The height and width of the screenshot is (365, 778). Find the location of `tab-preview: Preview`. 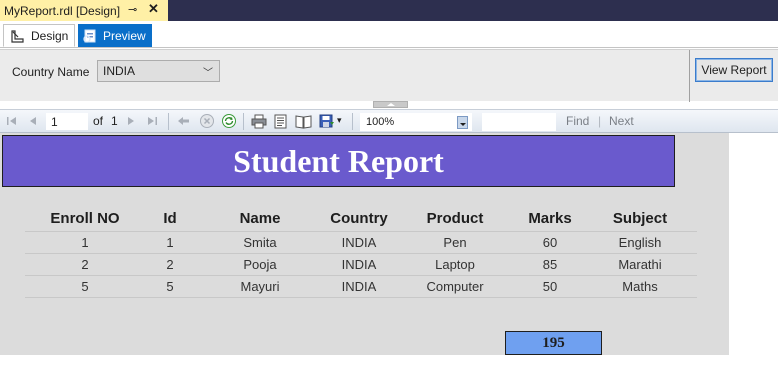

tab-preview: Preview is located at coordinates (115, 35).